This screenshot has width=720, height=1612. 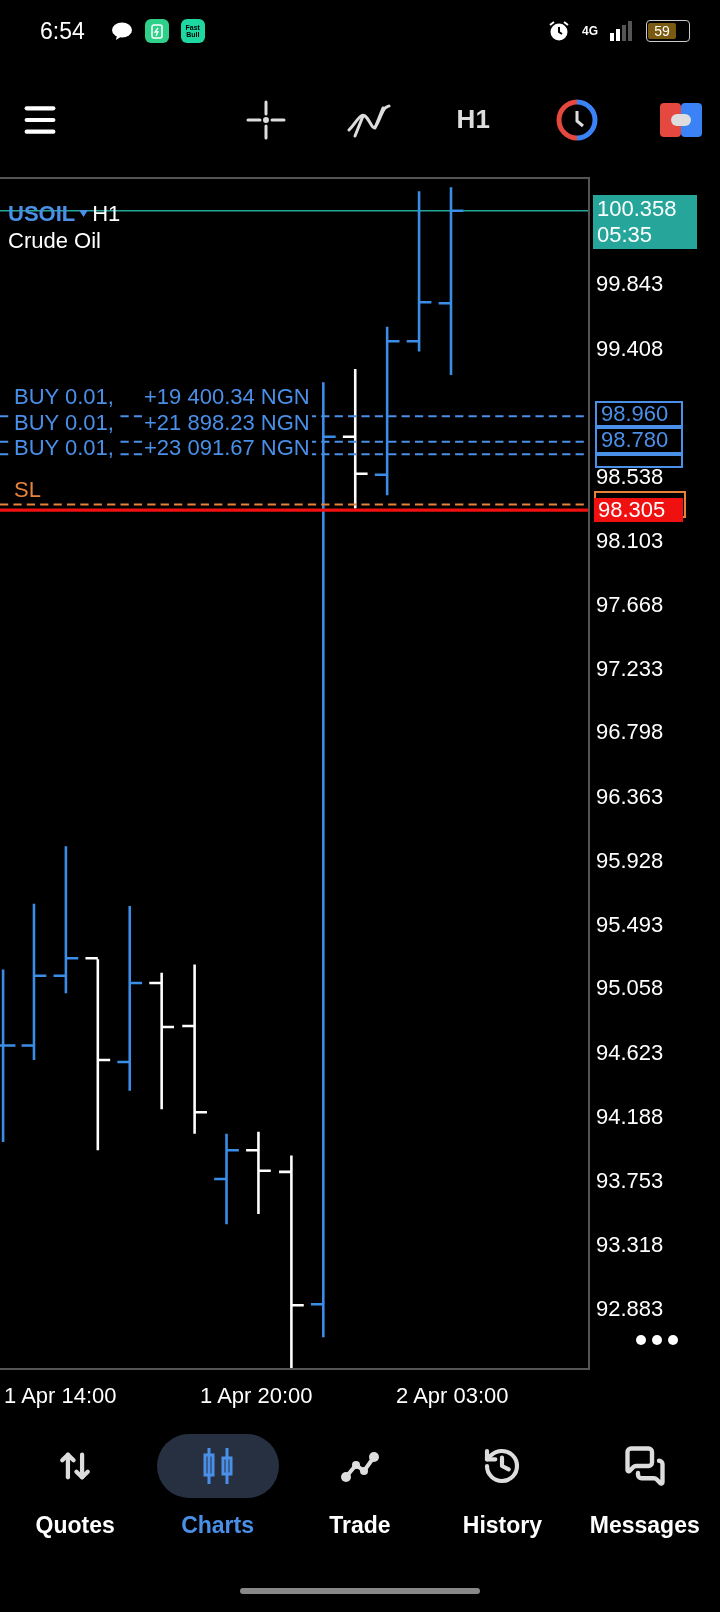 I want to click on price-label: 98.538, so click(x=630, y=477).